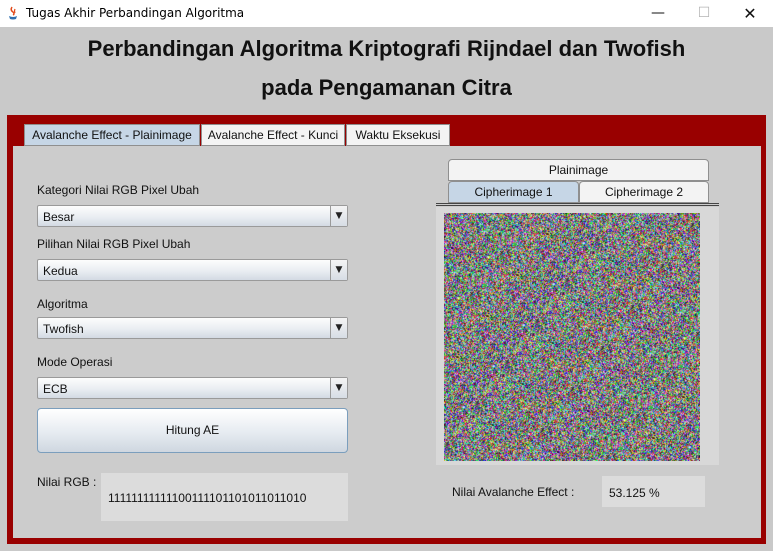 The height and width of the screenshot is (551, 773). Describe the element at coordinates (398, 135) in the screenshot. I see `tab-waktu-eksekusi: Waktu Eksekusi` at that location.